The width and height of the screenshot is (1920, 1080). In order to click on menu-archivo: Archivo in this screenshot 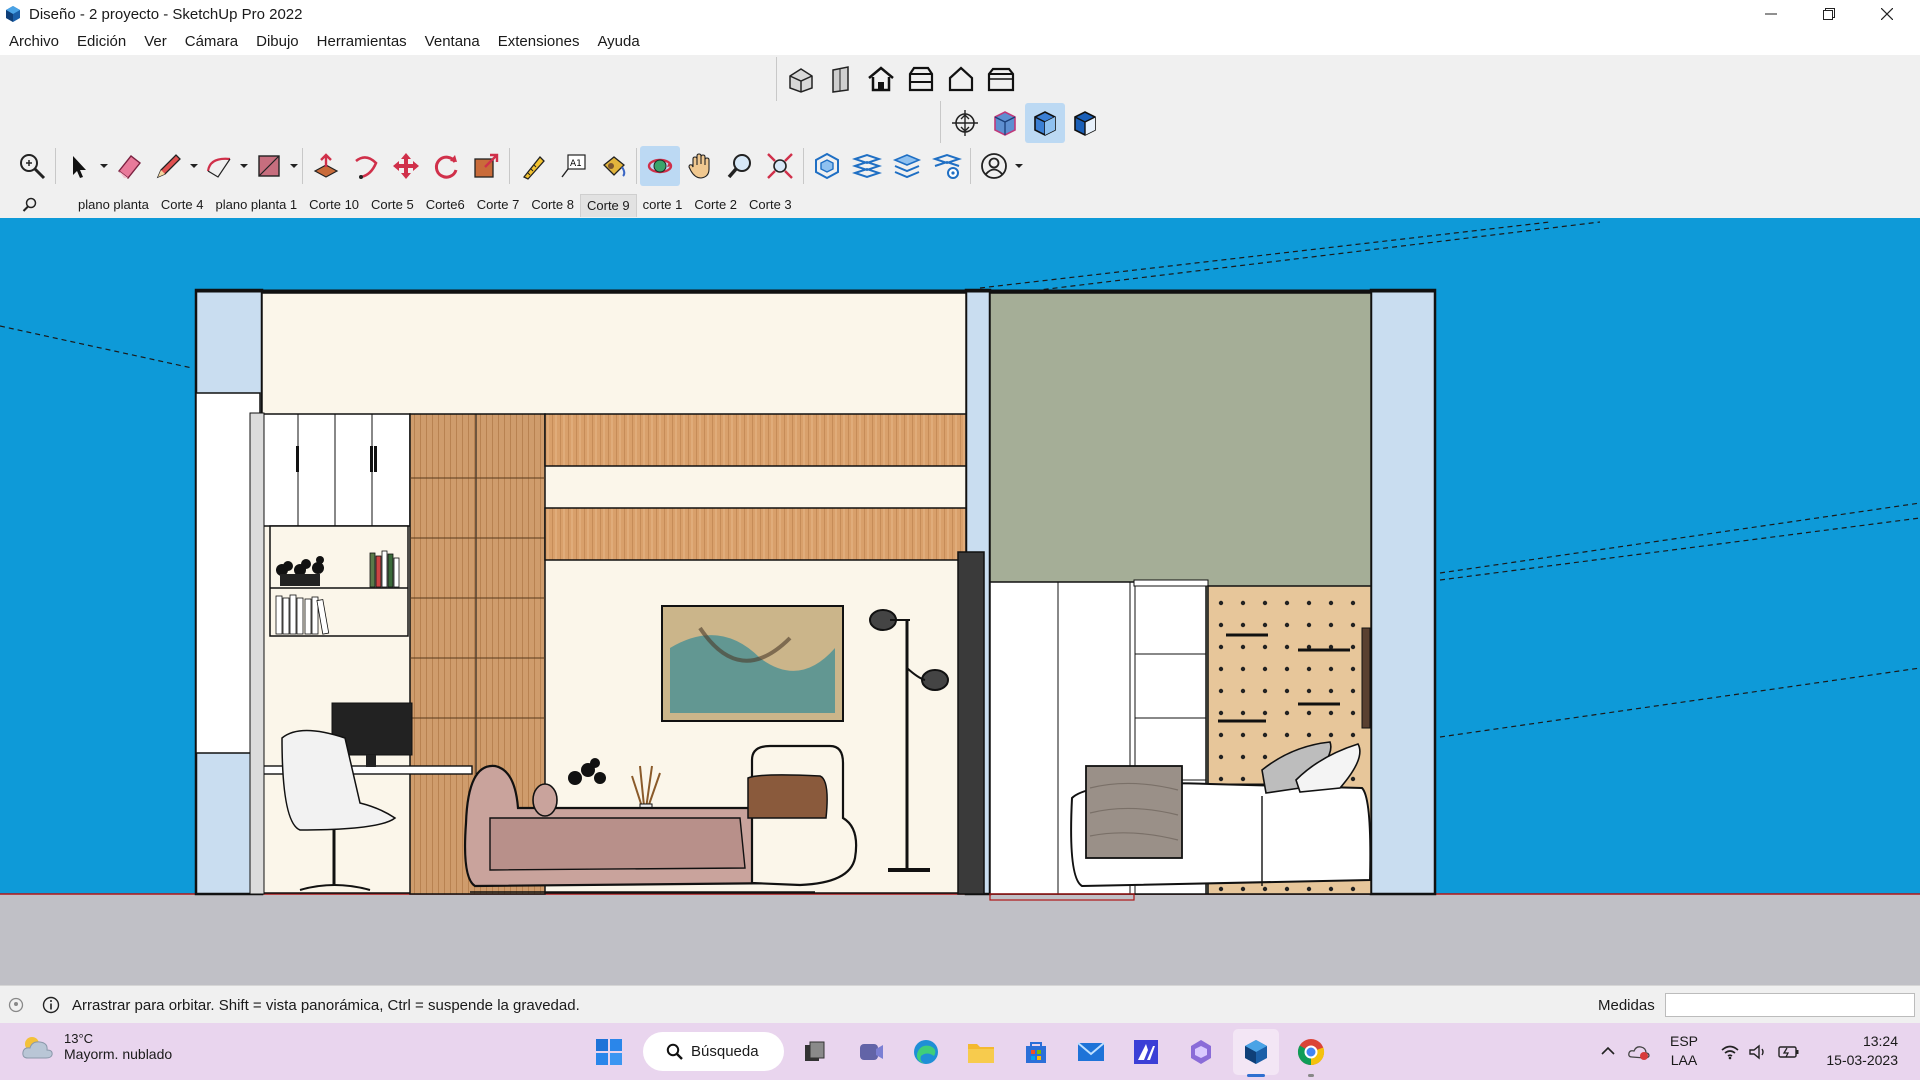, I will do `click(34, 41)`.